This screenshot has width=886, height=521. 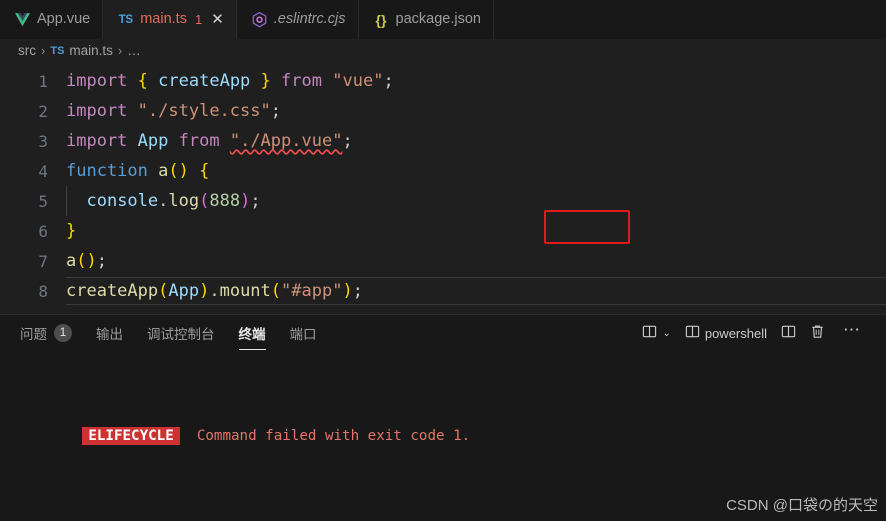 What do you see at coordinates (476, 231) in the screenshot?
I see `code-text: }` at bounding box center [476, 231].